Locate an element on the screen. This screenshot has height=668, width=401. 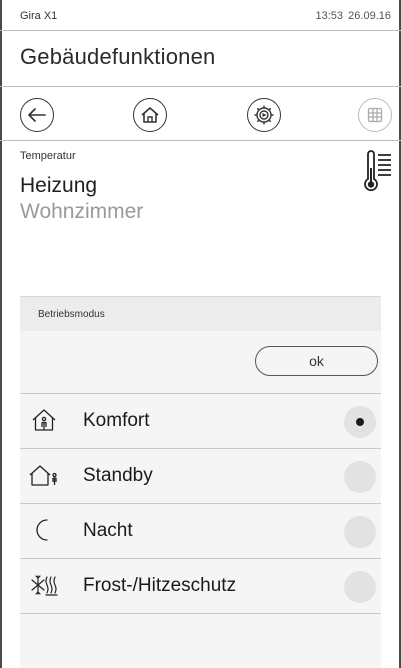
grid-icon is located at coordinates (375, 115).